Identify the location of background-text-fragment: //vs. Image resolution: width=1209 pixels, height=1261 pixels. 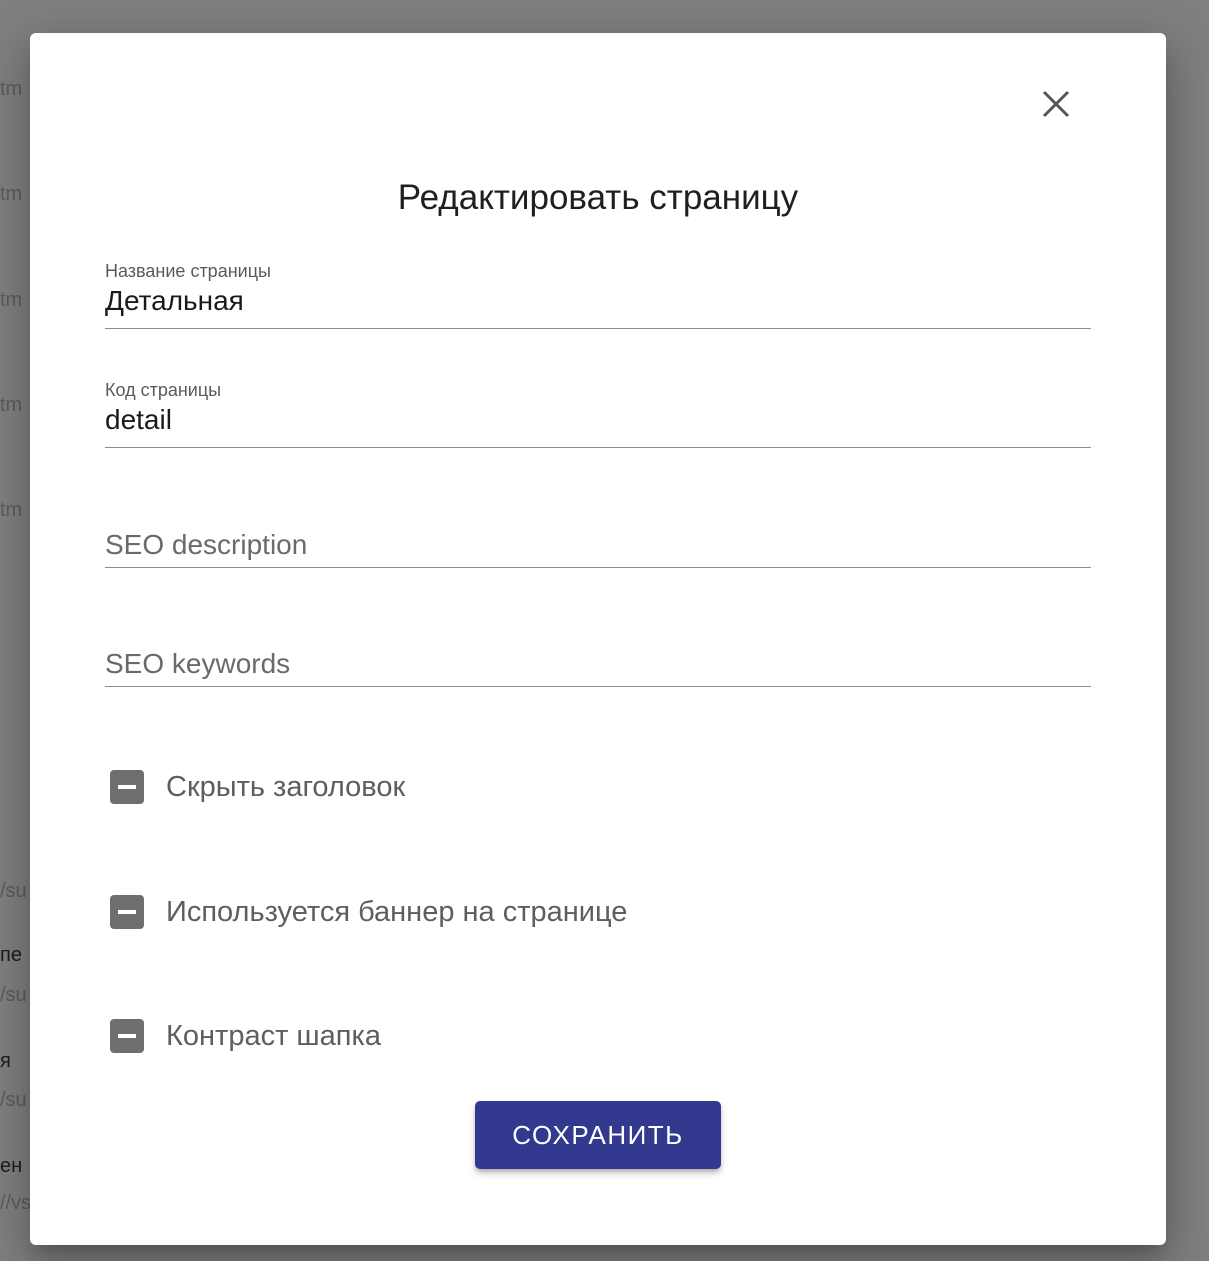
(15, 1203).